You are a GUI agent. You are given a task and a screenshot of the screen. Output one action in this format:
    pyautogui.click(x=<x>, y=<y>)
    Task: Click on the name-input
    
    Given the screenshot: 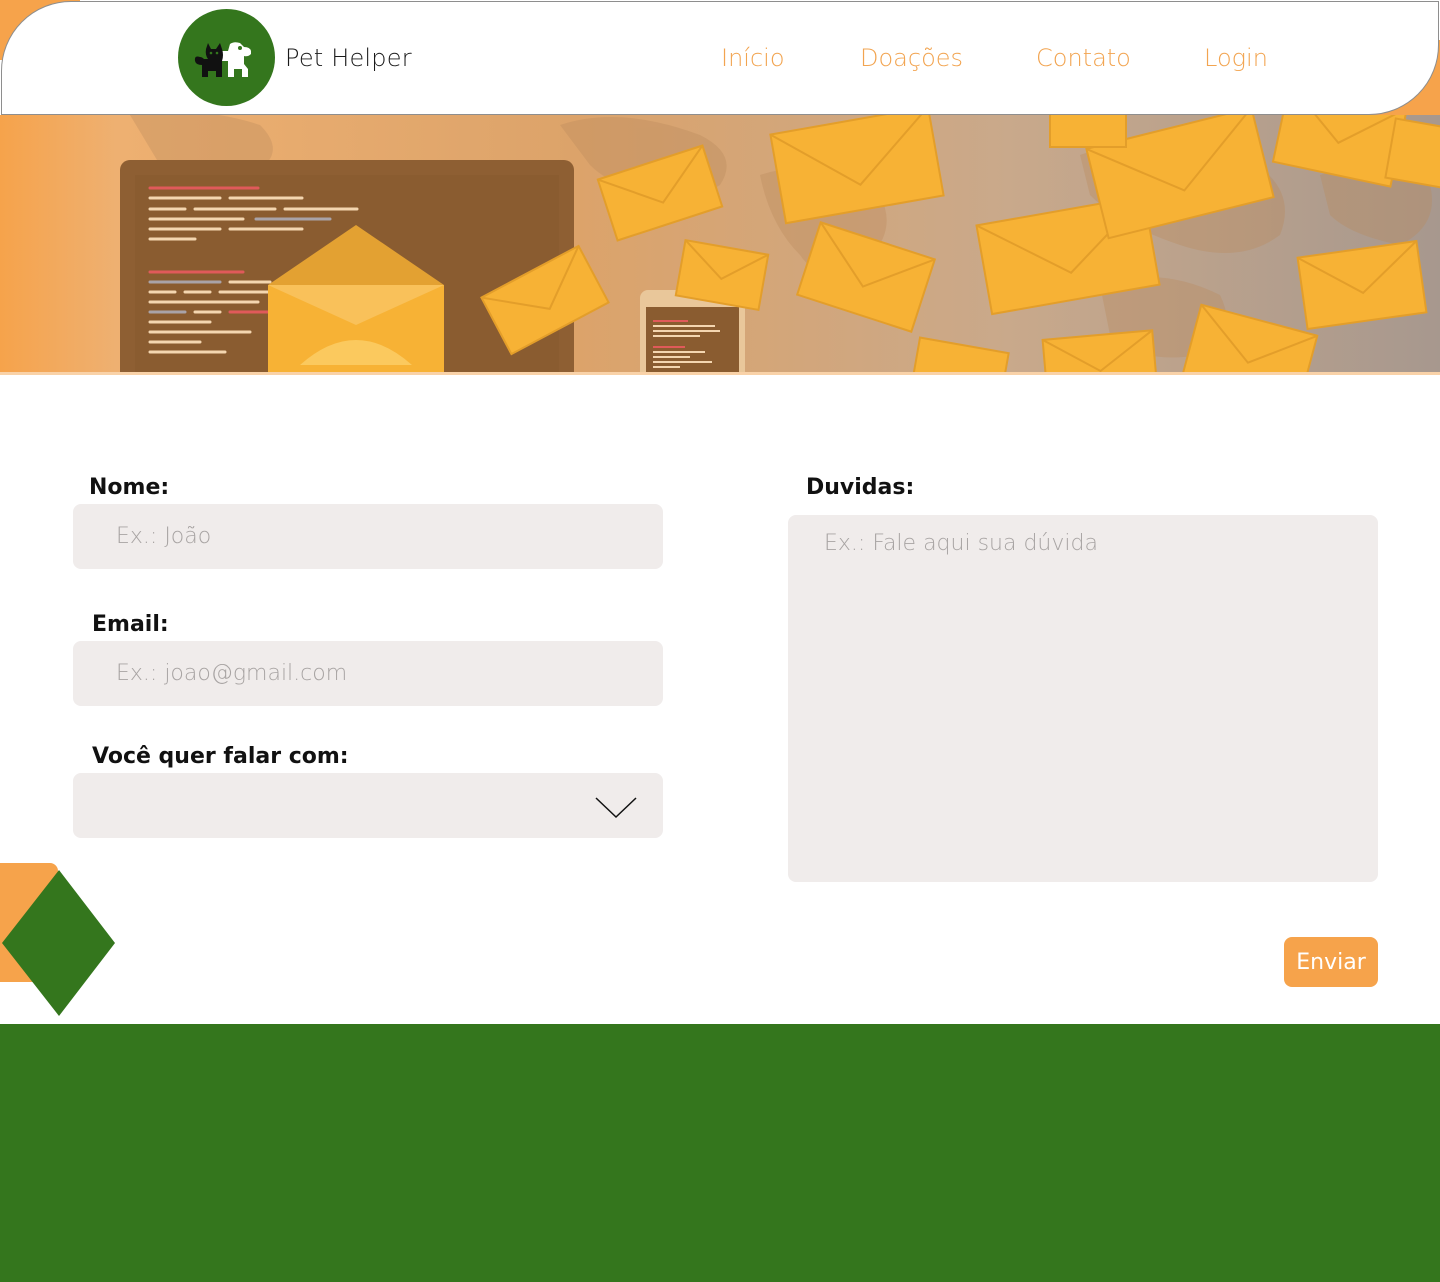 What is the action you would take?
    pyautogui.click(x=368, y=536)
    